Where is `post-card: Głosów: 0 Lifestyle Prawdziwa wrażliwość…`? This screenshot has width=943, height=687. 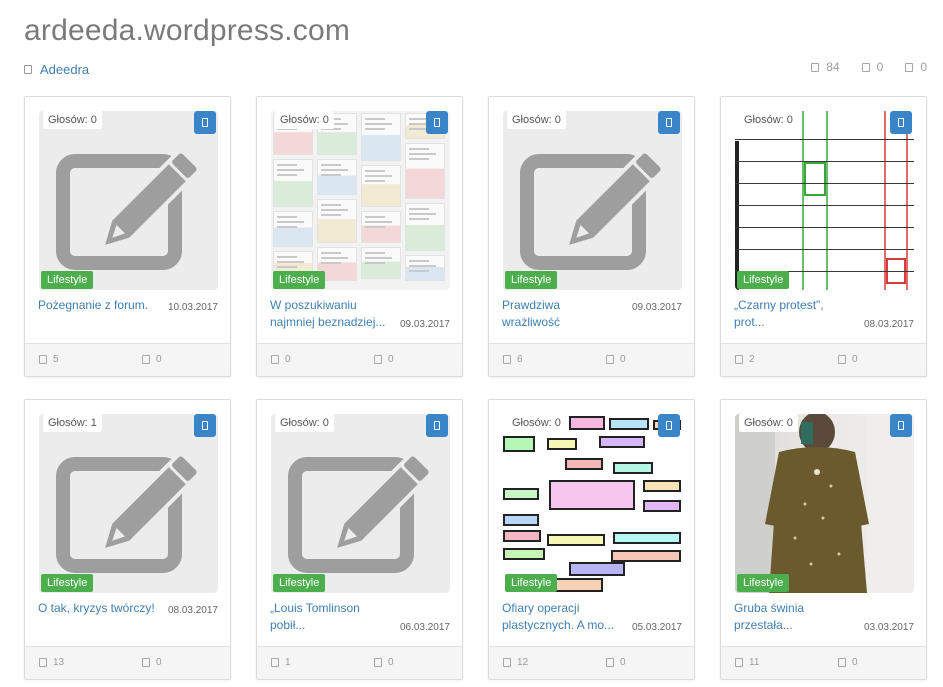 post-card: Głosów: 0 Lifestyle Prawdziwa wrażliwość… is located at coordinates (591, 236).